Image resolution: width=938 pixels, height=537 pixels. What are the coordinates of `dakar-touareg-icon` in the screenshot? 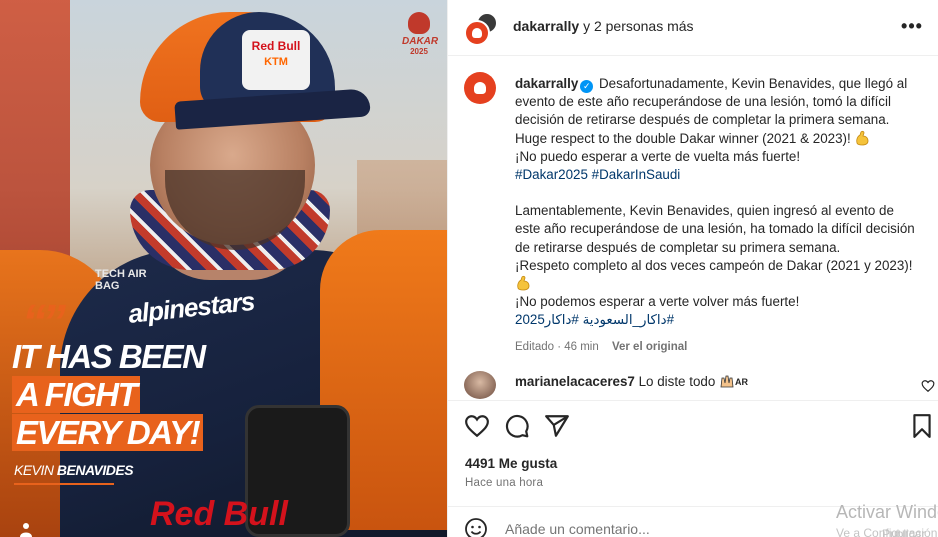 It's located at (419, 23).